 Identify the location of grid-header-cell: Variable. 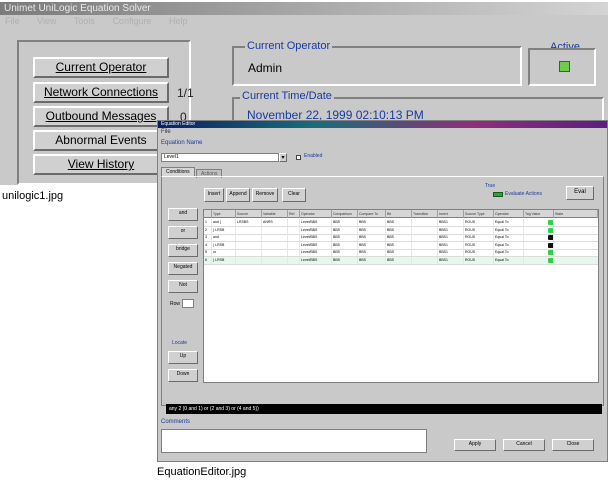
(275, 214).